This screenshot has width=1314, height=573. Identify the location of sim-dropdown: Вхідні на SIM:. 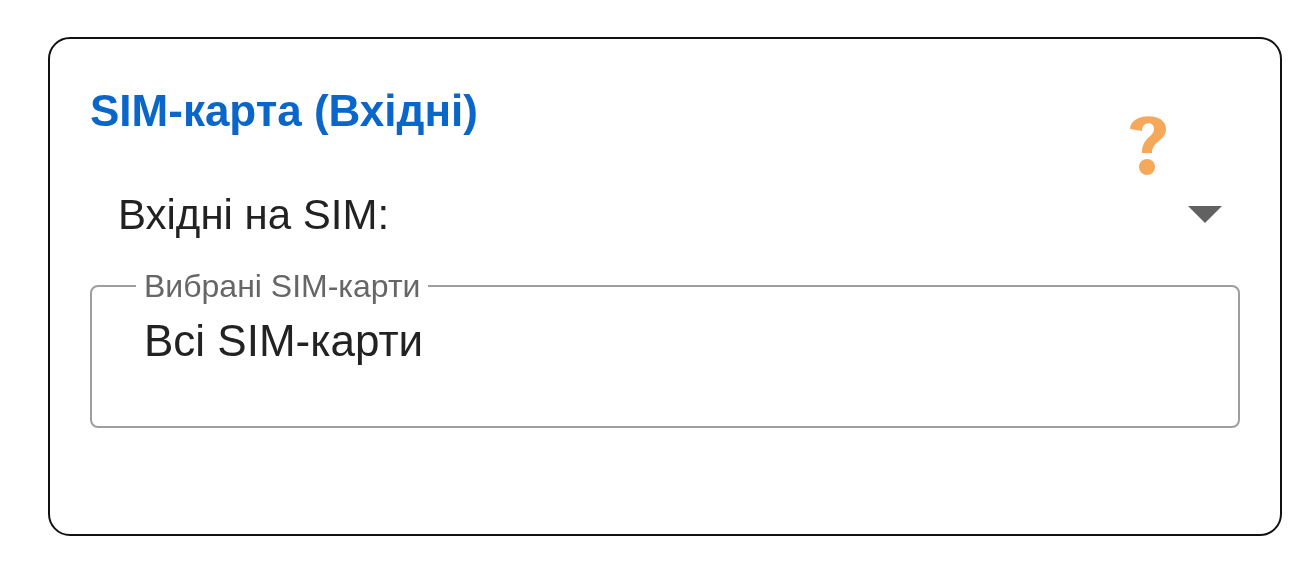
(665, 214).